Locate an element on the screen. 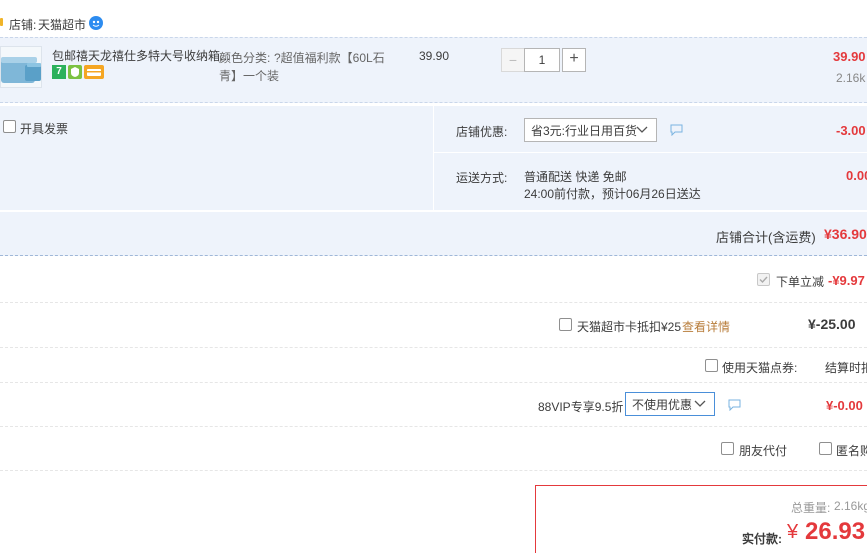 Image resolution: width=867 pixels, height=553 pixels. shop-total-label: 店铺合计(含运费) is located at coordinates (766, 237).